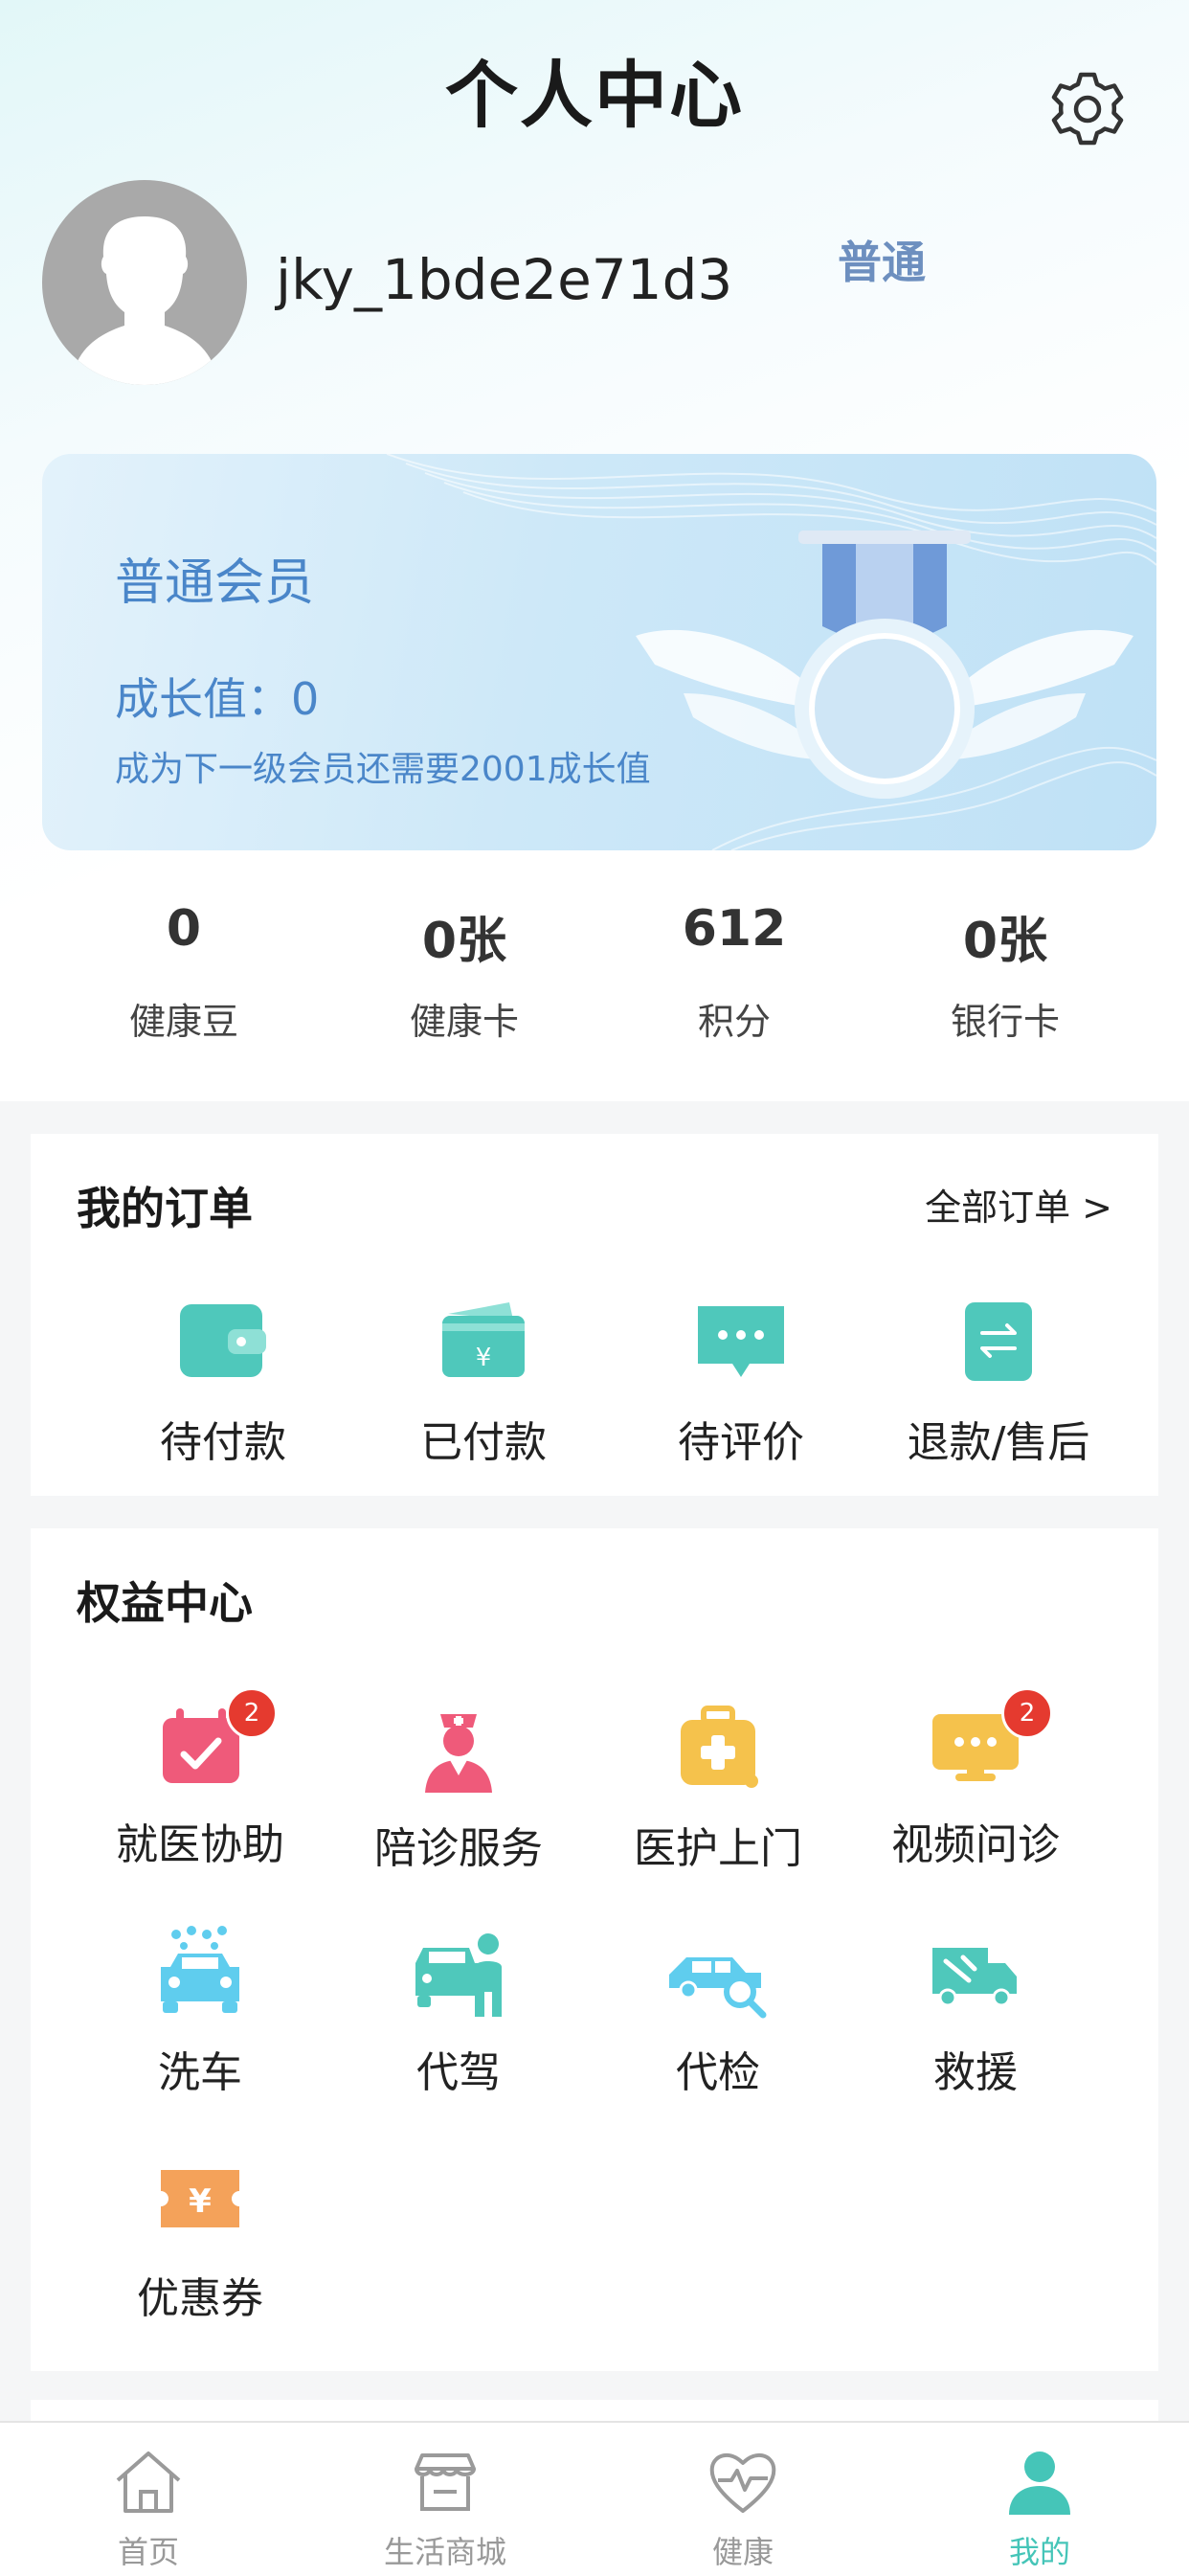  I want to click on benefit-rescue: 救援, so click(975, 2012).